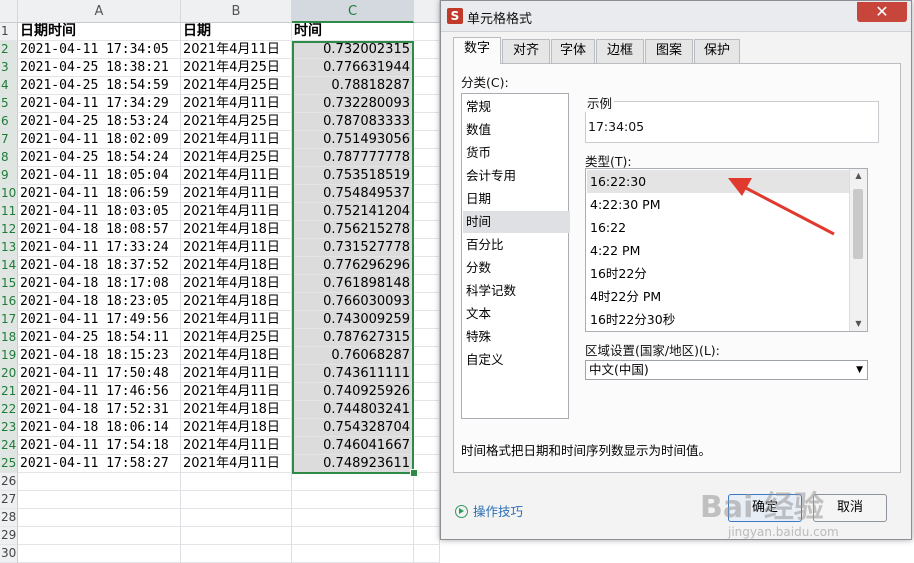 The width and height of the screenshot is (914, 563). What do you see at coordinates (99, 464) in the screenshot?
I see `cell: 2021-04-11 17:58:27` at bounding box center [99, 464].